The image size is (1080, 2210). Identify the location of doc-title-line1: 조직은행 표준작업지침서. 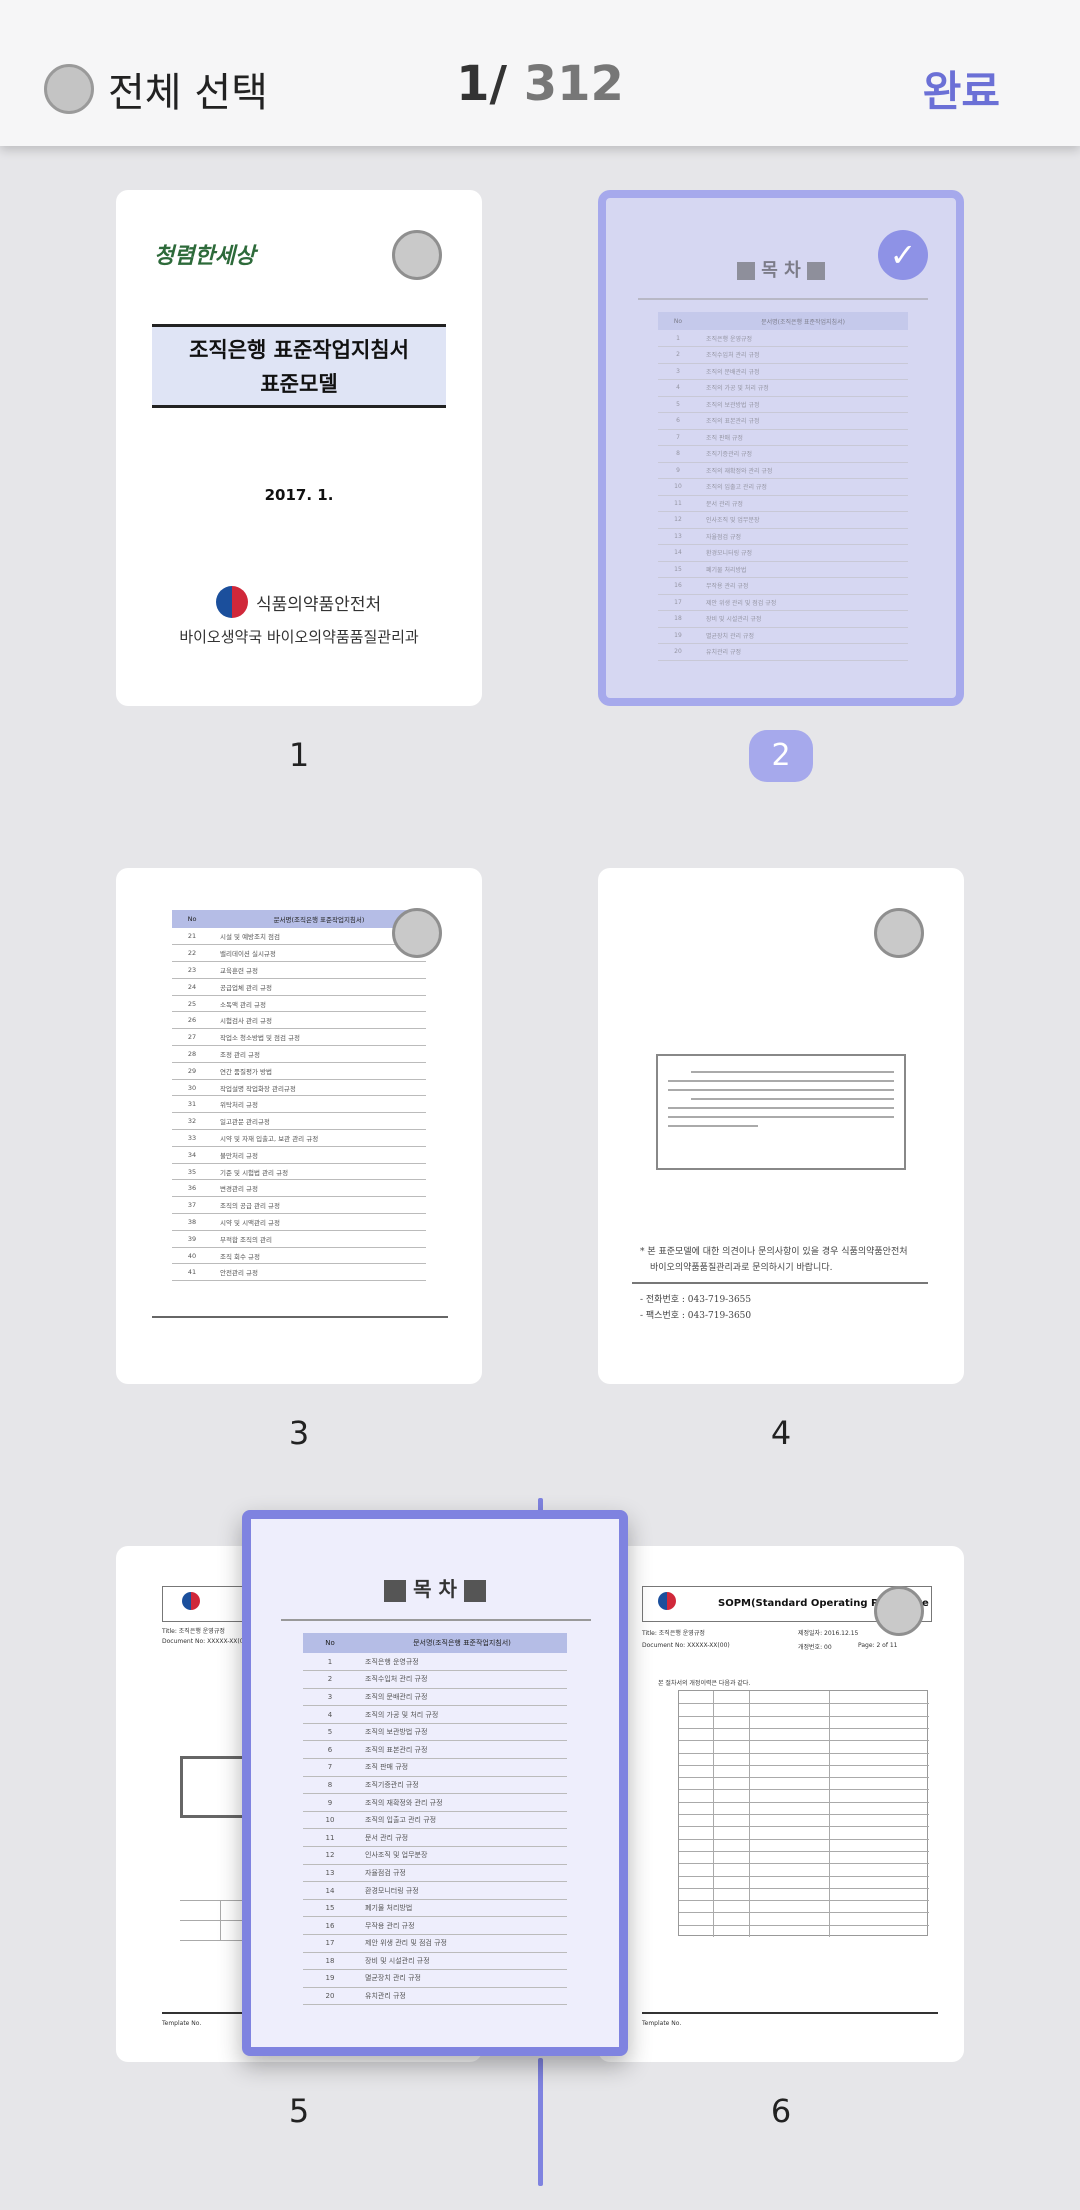
(299, 350).